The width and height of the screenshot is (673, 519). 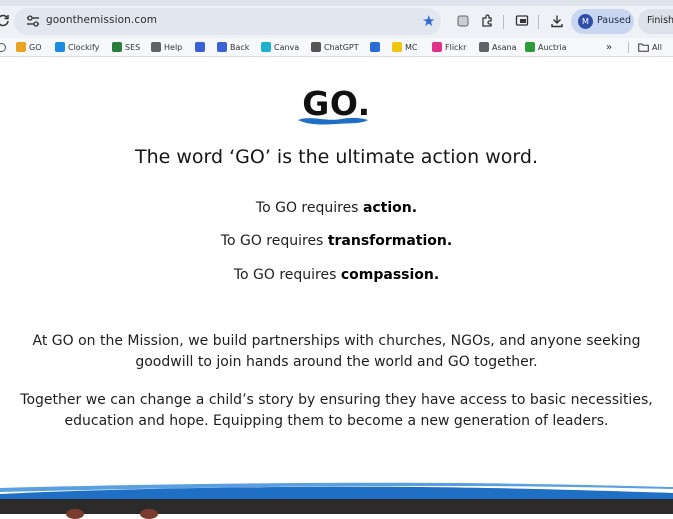 What do you see at coordinates (287, 47) in the screenshot?
I see `bookmark-label: Canva` at bounding box center [287, 47].